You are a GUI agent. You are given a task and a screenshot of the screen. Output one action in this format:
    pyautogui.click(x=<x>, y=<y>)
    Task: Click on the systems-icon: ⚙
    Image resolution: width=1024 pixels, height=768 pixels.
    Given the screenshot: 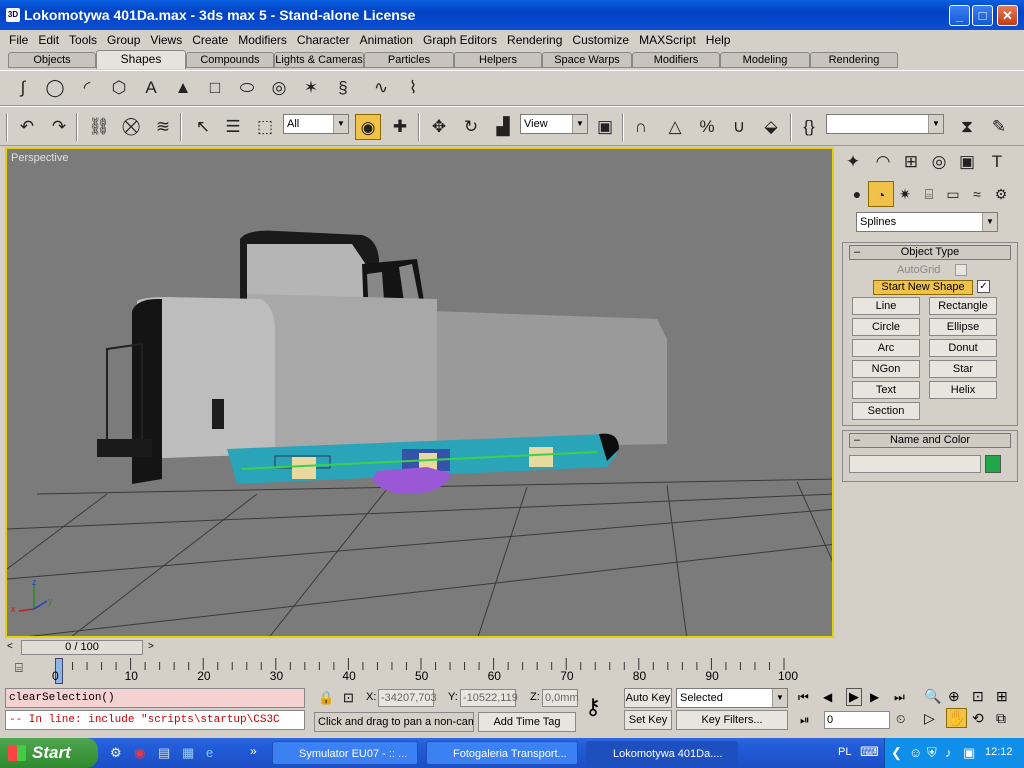 What is the action you would take?
    pyautogui.click(x=1001, y=194)
    